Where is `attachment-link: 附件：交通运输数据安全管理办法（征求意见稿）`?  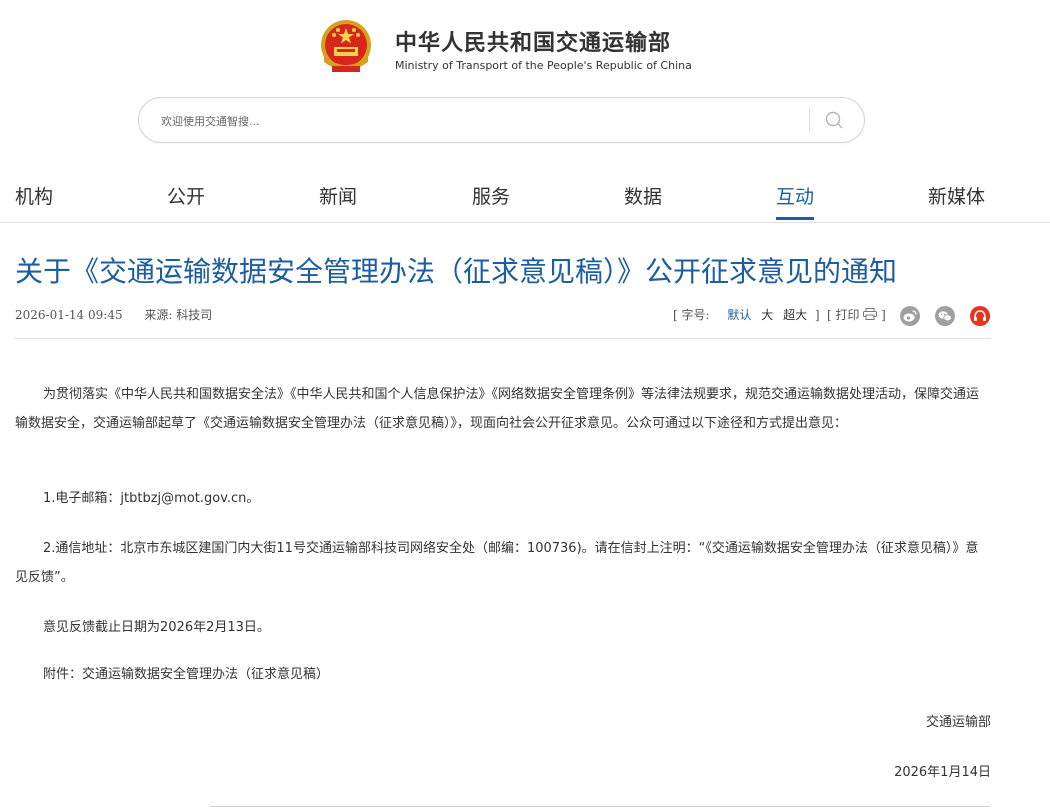
attachment-link: 附件：交通运输数据安全管理办法（征求意见稿） is located at coordinates (503, 674).